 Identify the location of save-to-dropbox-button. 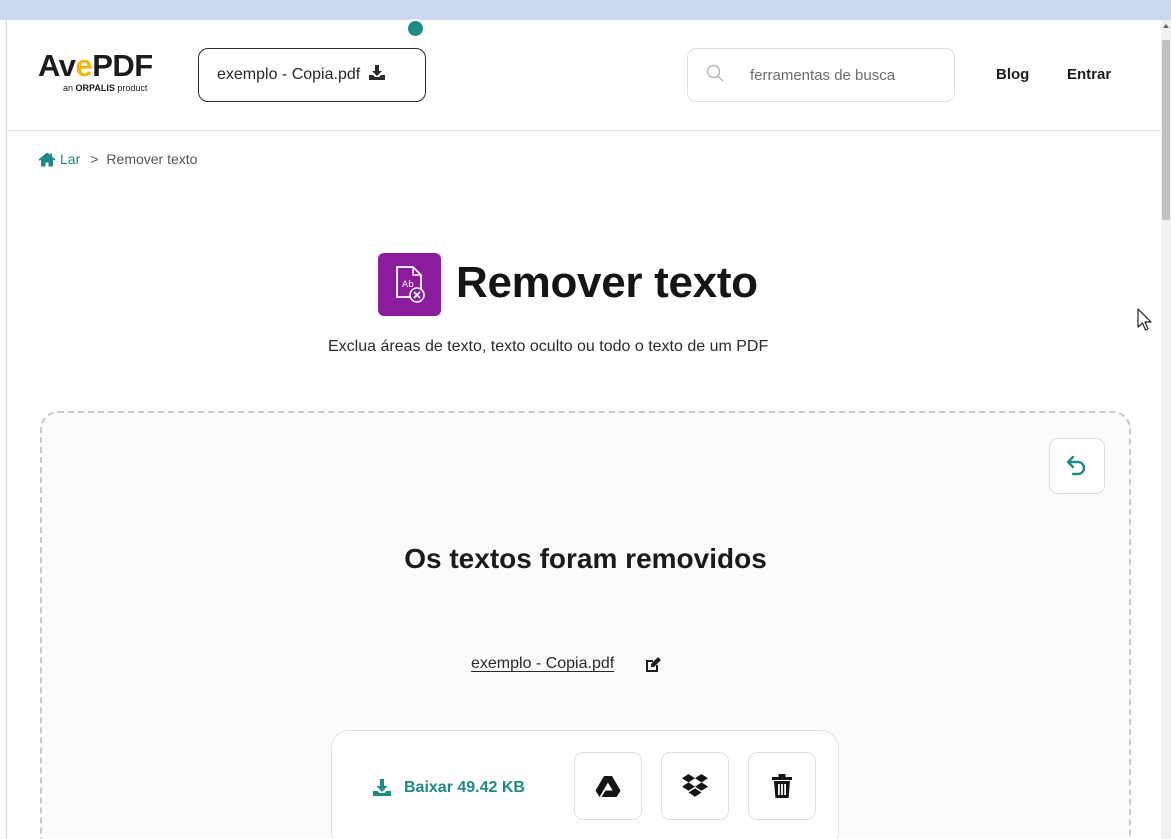
(695, 786).